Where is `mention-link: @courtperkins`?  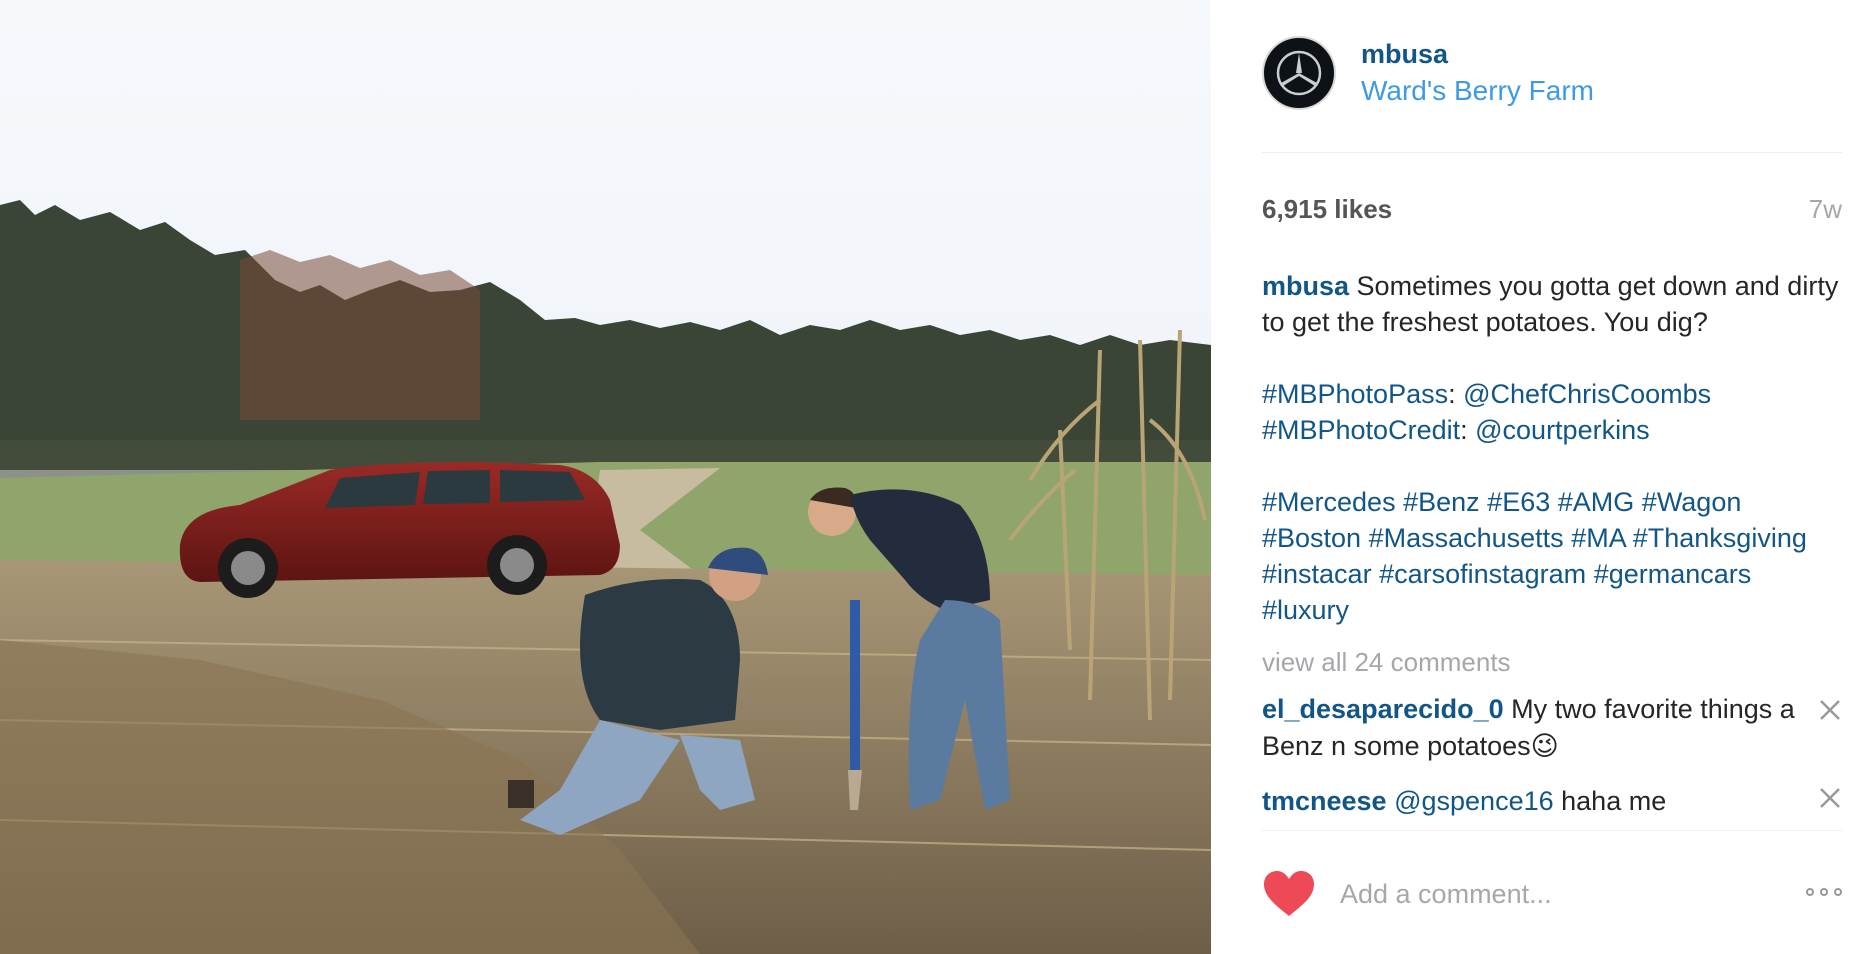 mention-link: @courtperkins is located at coordinates (1562, 430).